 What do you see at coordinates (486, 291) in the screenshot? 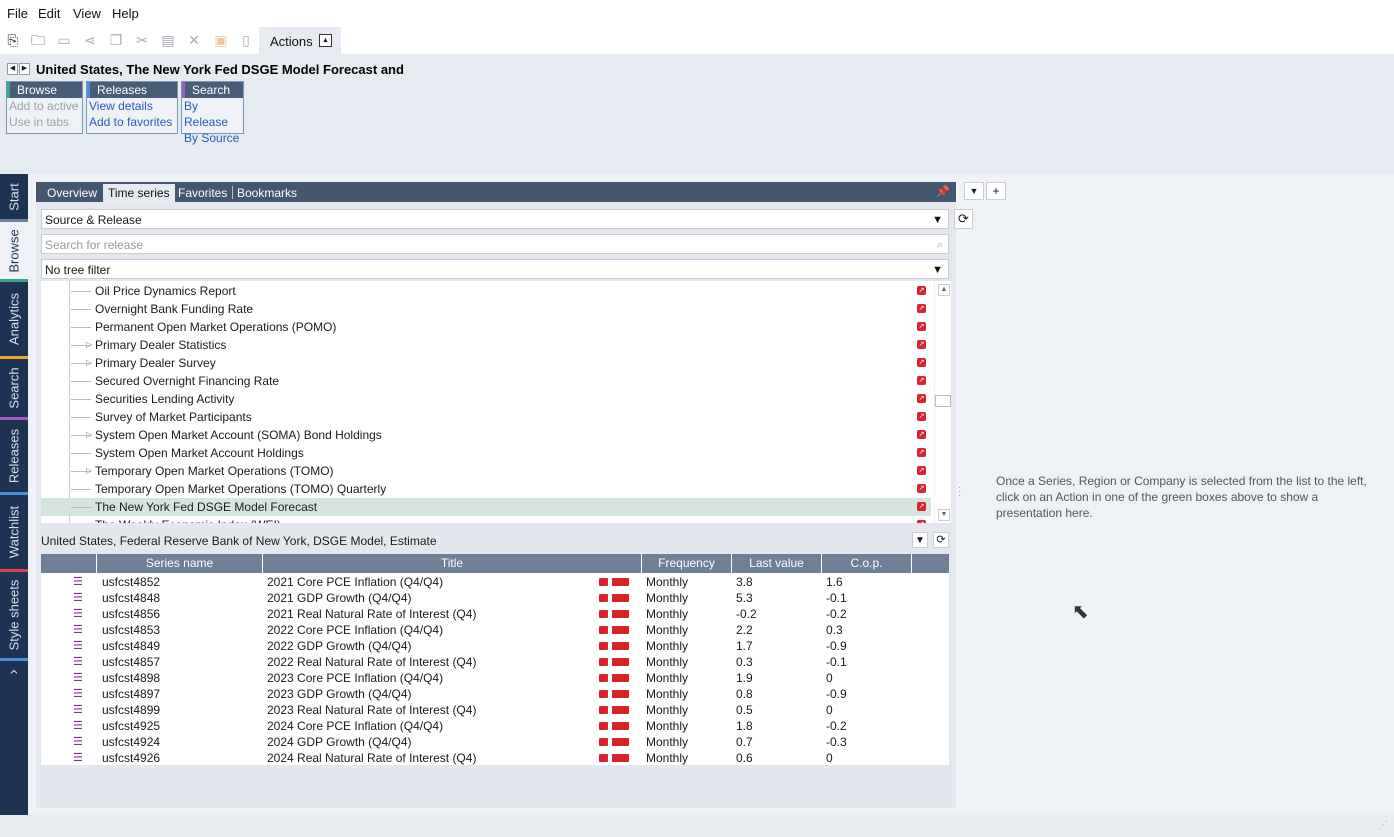
I see `tree-item: Oil Price Dynamics Report ↗` at bounding box center [486, 291].